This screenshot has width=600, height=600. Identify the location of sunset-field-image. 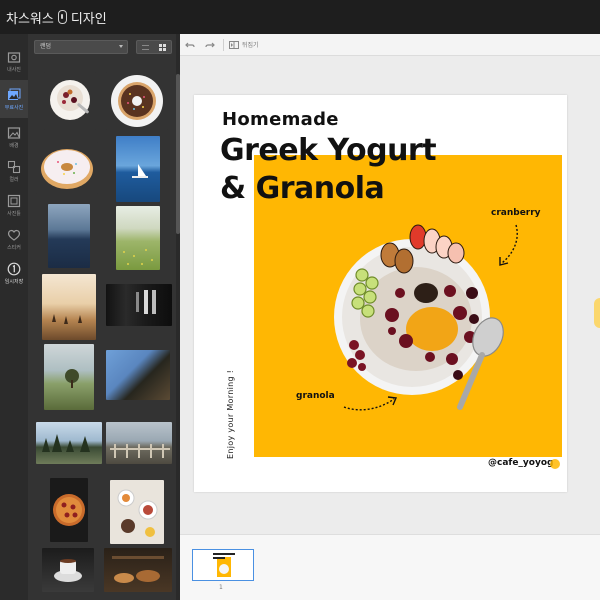
(67, 319).